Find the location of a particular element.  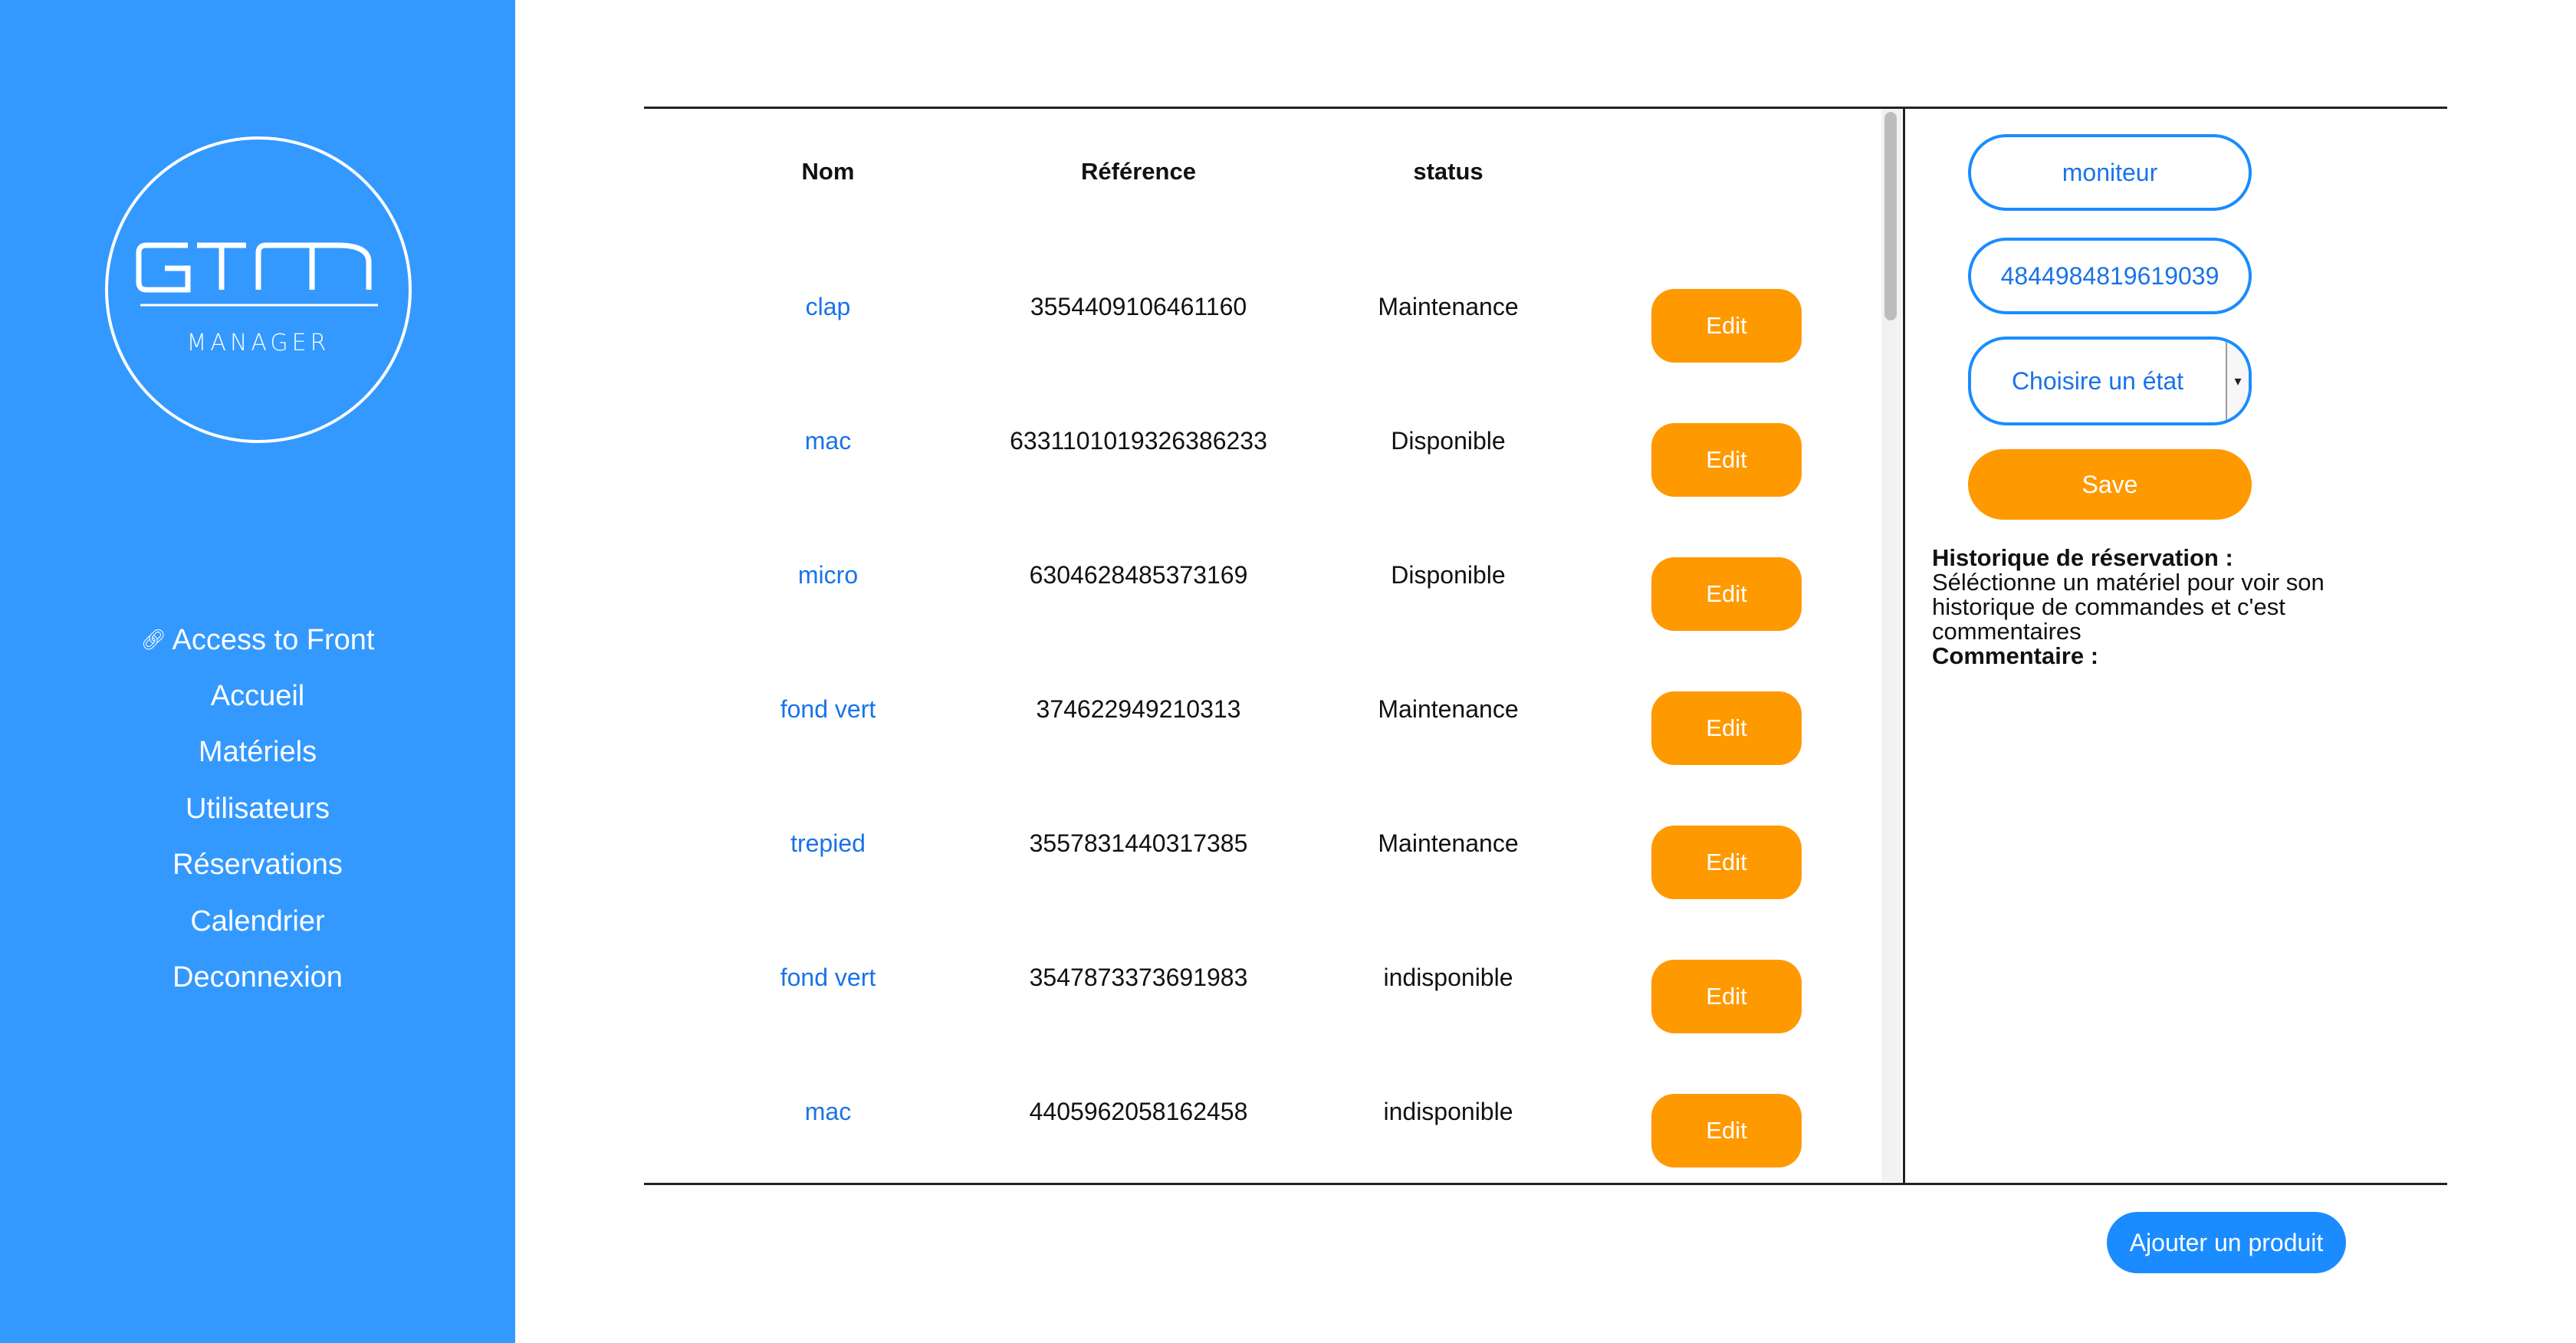

scrollbar-thumb is located at coordinates (1891, 216).